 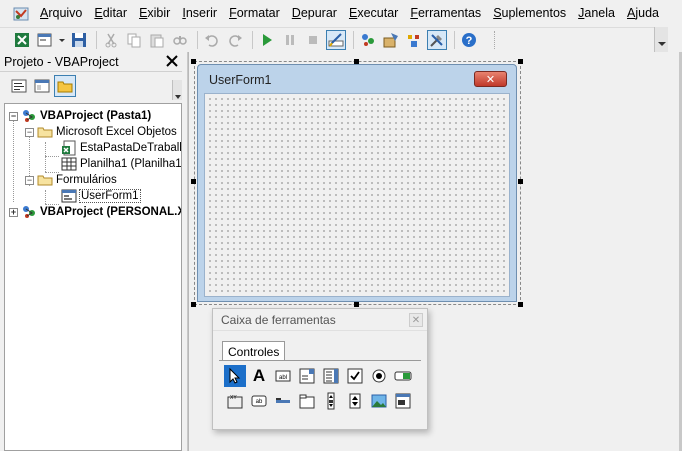 I want to click on tab-controles: Controles, so click(x=254, y=351).